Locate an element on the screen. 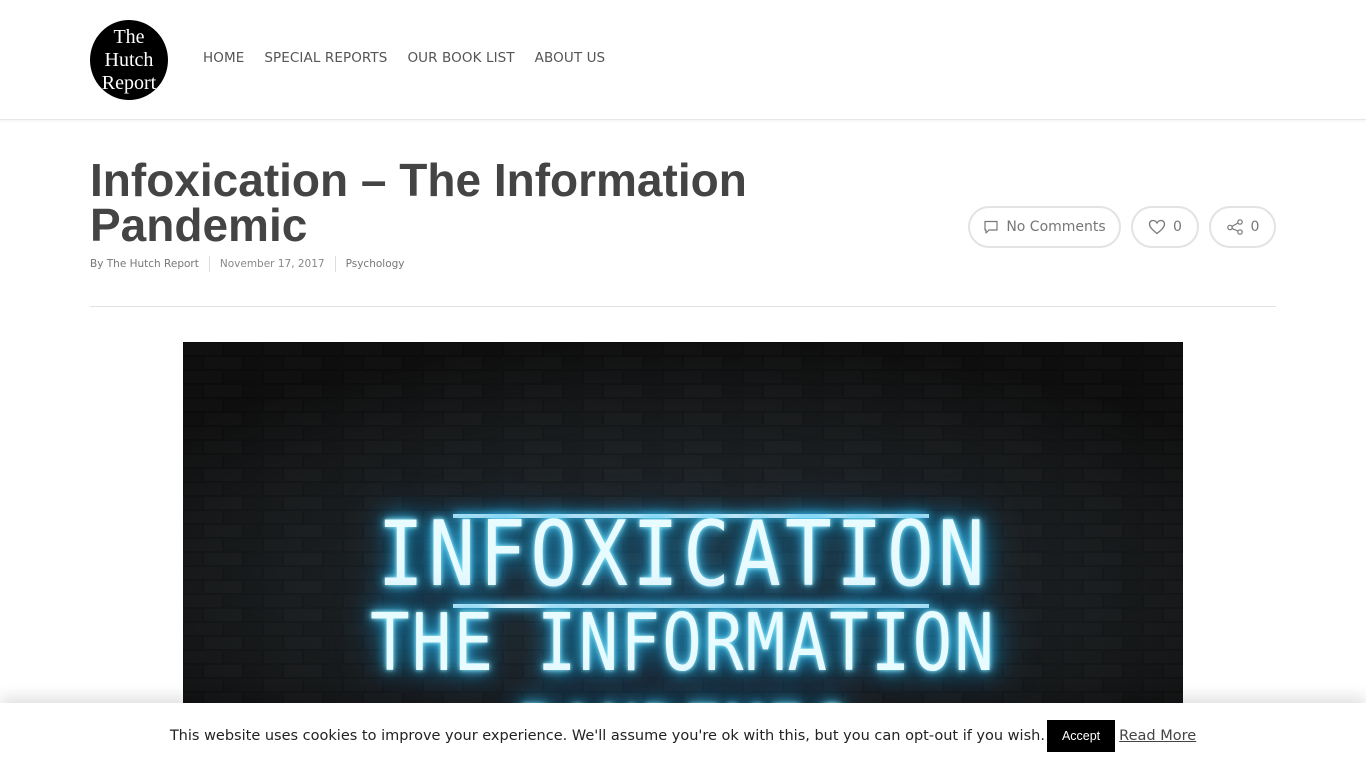 The image size is (1366, 768). neon-headline: INFOXICATION is located at coordinates (683, 555).